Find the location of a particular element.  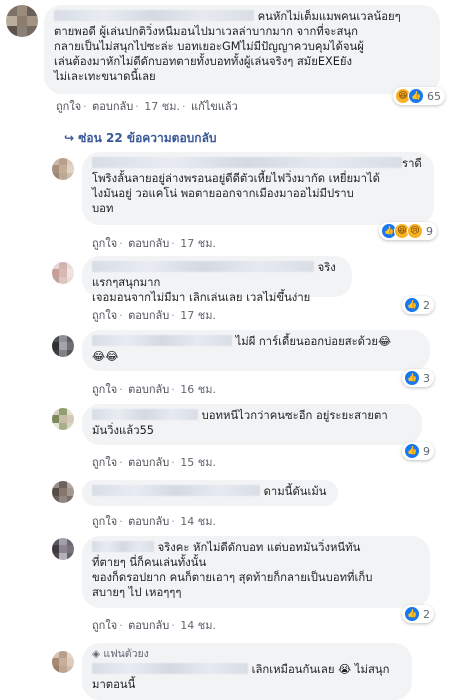

reply-actions: ถูกใจ · ตอบกลับ · 15 ชม. is located at coordinates (154, 462).